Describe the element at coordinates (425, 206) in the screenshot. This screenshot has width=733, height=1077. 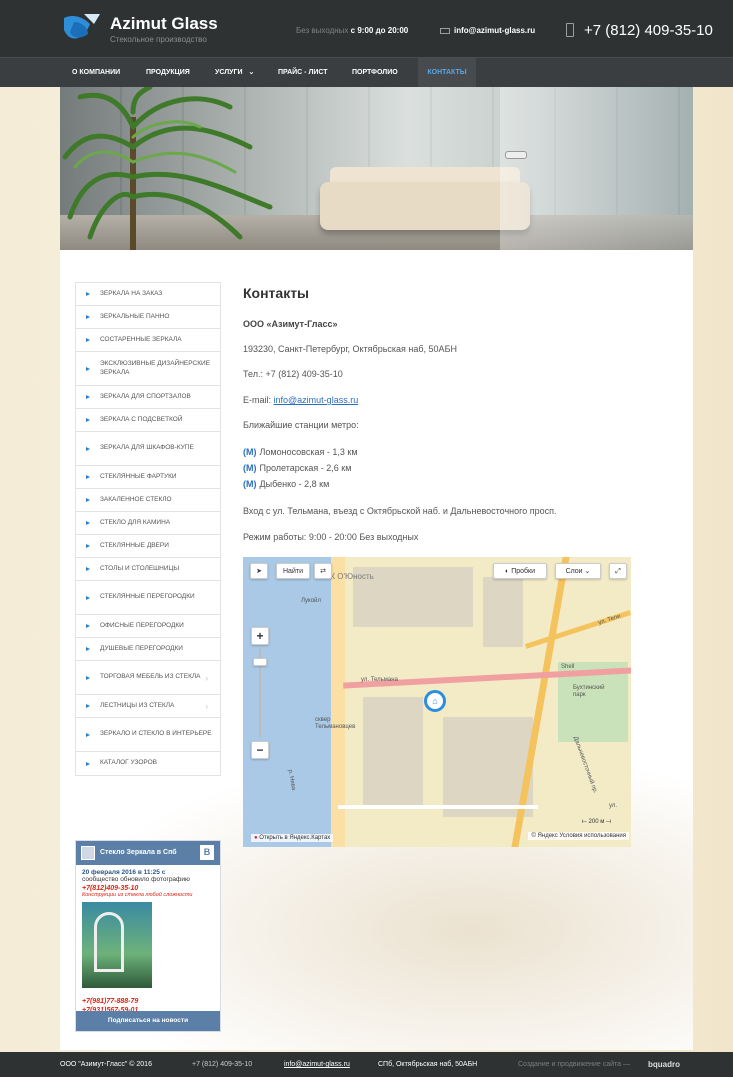
I see `hero-sofa` at that location.